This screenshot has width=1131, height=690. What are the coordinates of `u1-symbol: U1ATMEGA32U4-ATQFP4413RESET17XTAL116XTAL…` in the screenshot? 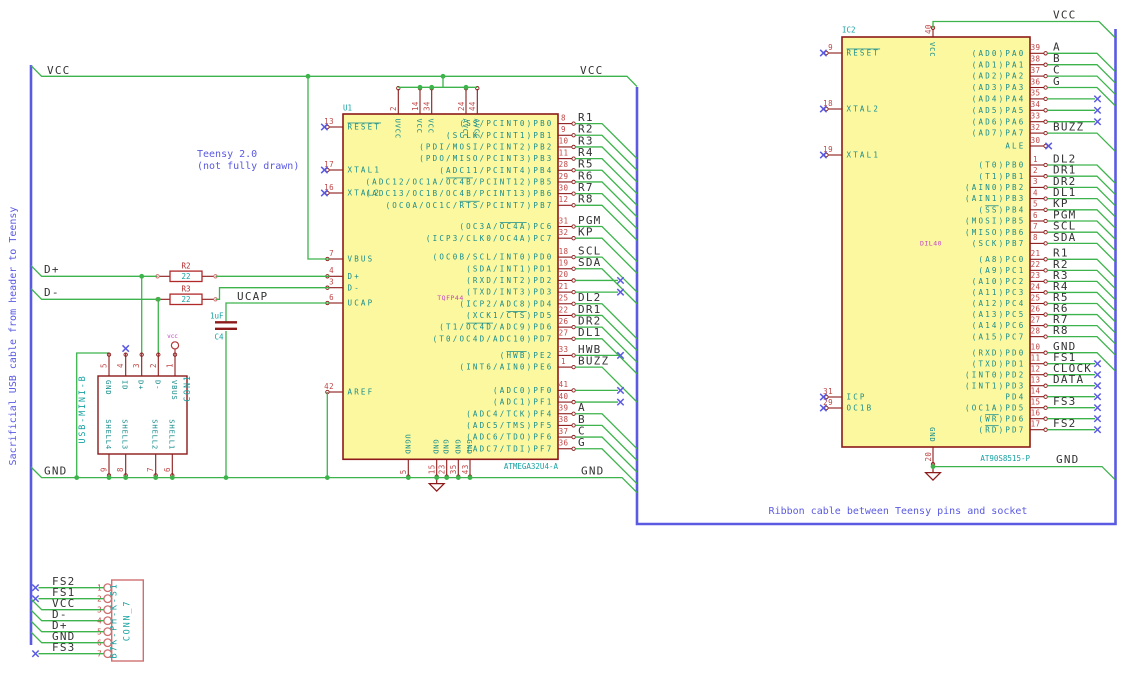 It's located at (448, 282).